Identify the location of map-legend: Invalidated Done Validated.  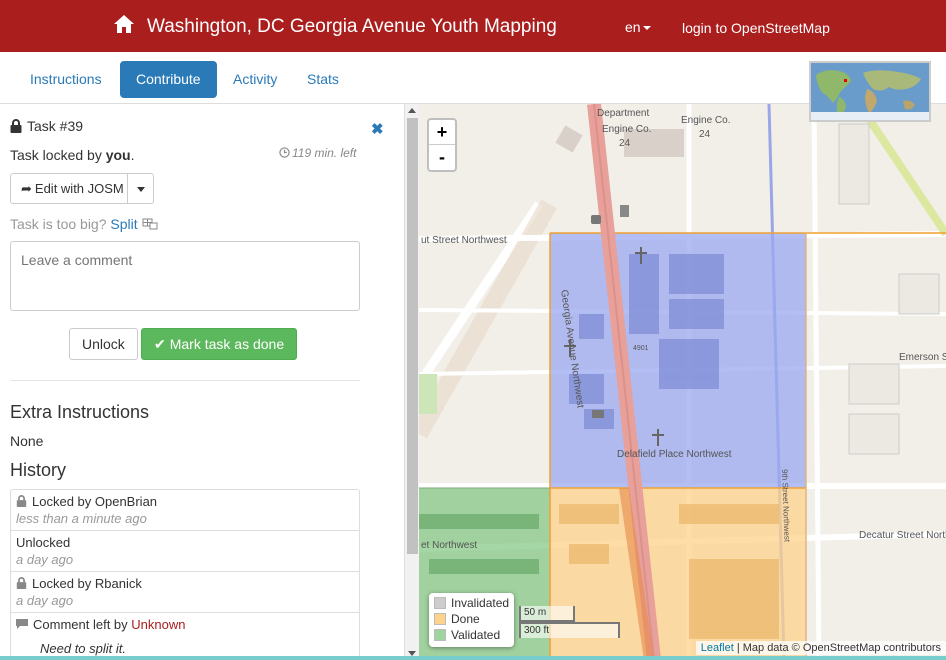
(471, 620).